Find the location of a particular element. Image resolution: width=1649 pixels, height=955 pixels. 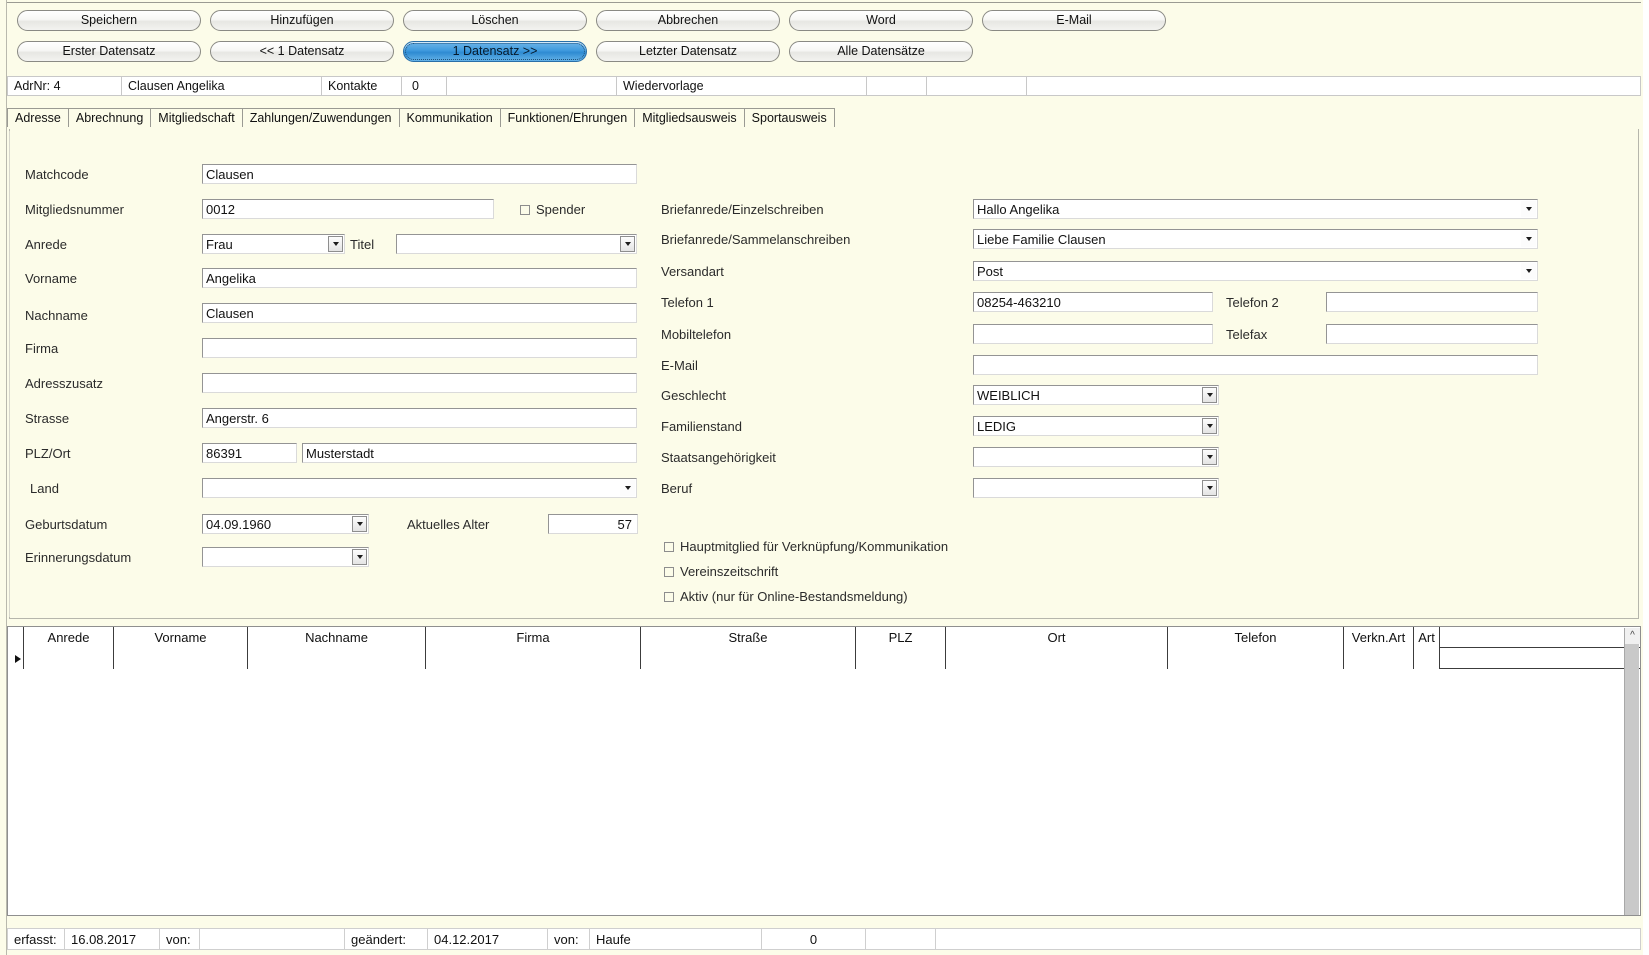

add-button: Hinzufügen is located at coordinates (302, 20).